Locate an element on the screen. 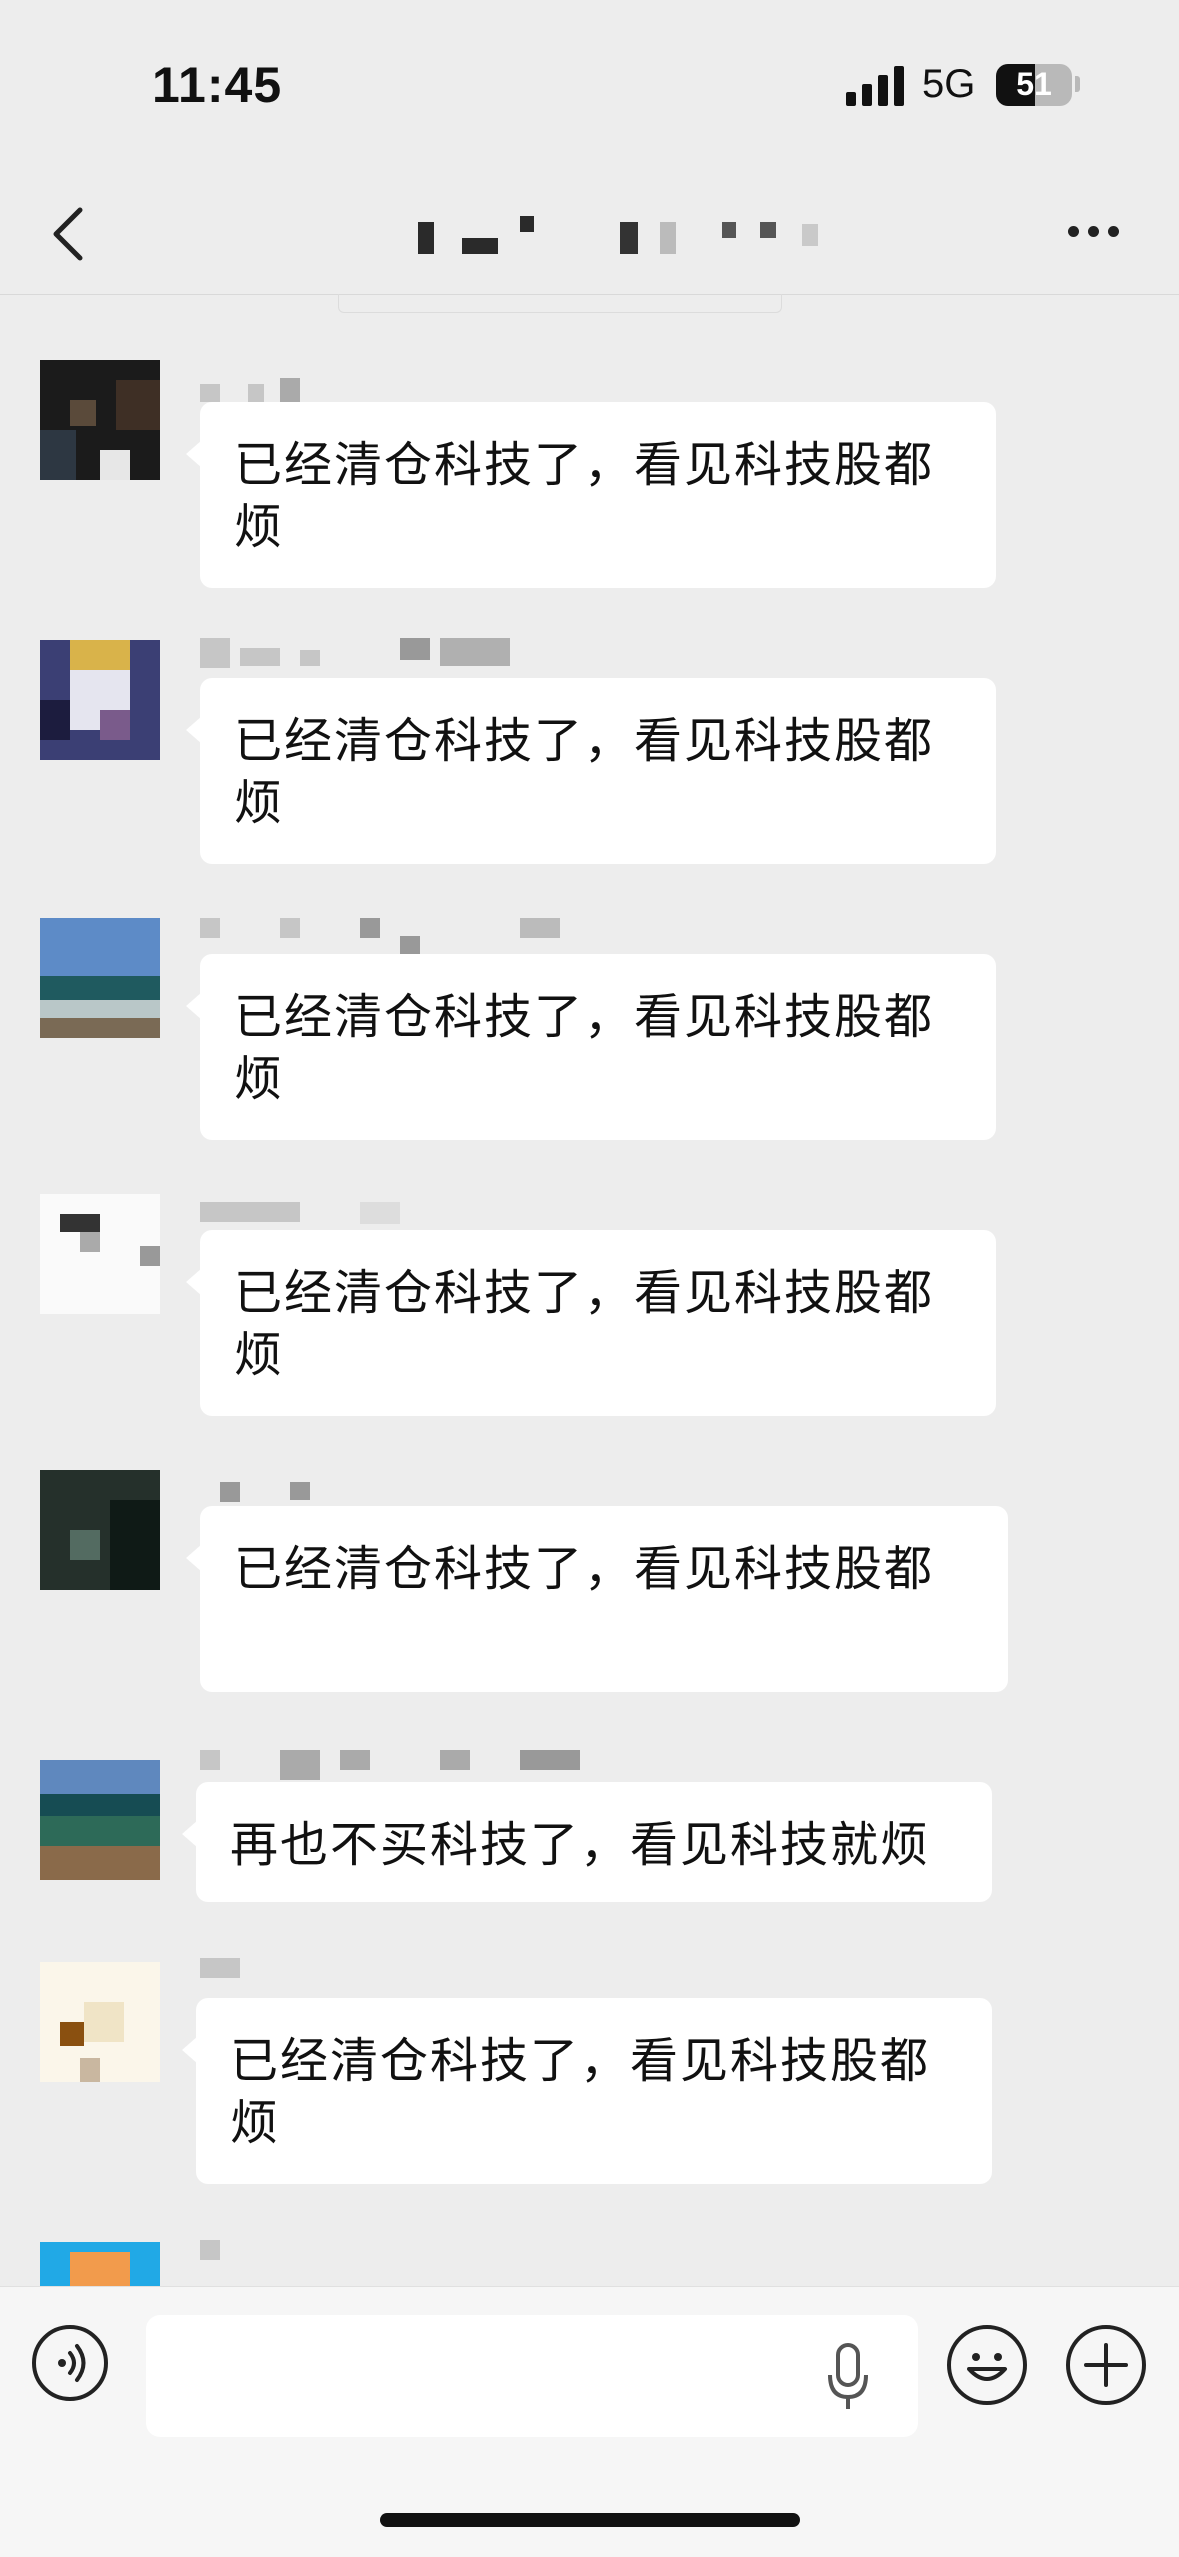 Image resolution: width=1179 pixels, height=2557 pixels. chat-input-bar is located at coordinates (589, 2421).